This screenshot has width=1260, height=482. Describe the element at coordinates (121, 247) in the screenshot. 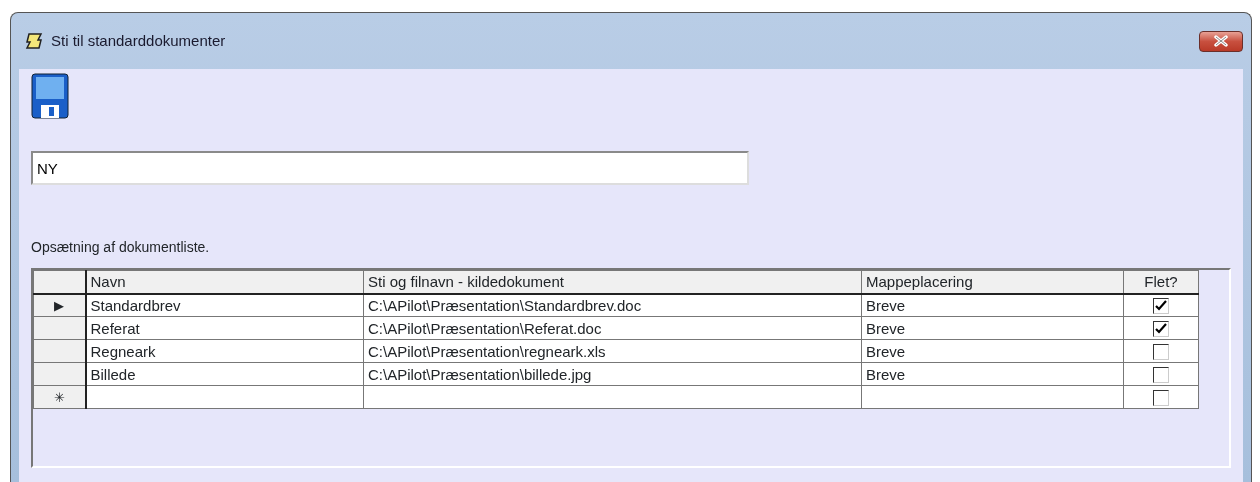

I see `list-label: Opsætning af dokumentliste.` at that location.